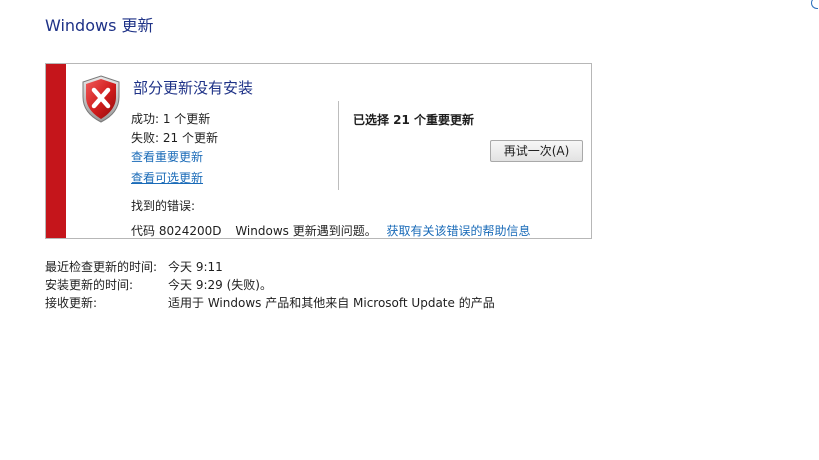  I want to click on info-label: 接收更新:, so click(71, 303).